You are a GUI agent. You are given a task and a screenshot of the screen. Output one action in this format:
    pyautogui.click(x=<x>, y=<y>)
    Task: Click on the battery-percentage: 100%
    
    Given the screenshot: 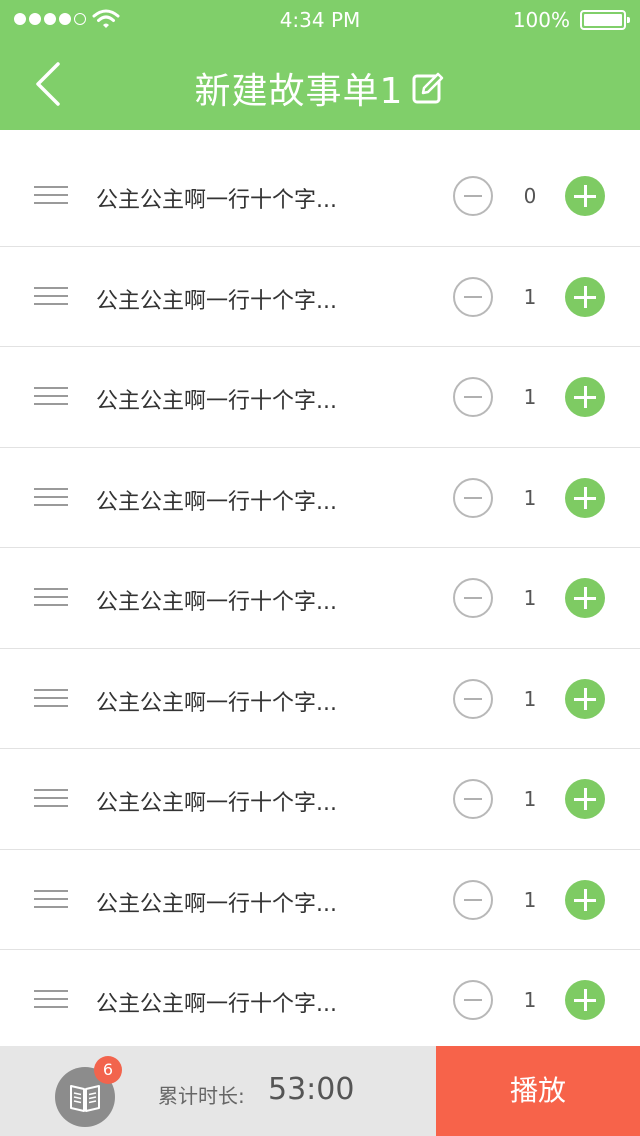 What is the action you would take?
    pyautogui.click(x=541, y=20)
    